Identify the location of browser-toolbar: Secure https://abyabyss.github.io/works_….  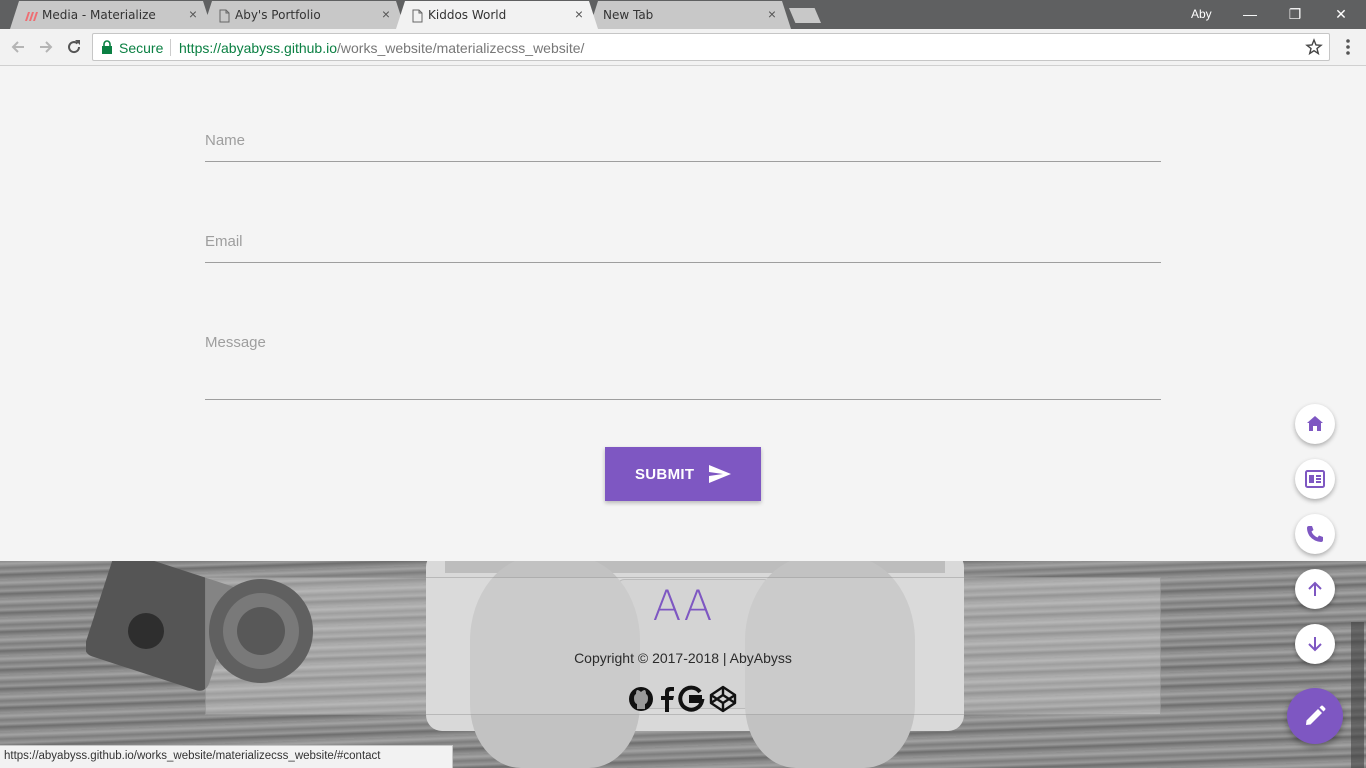
(683, 47).